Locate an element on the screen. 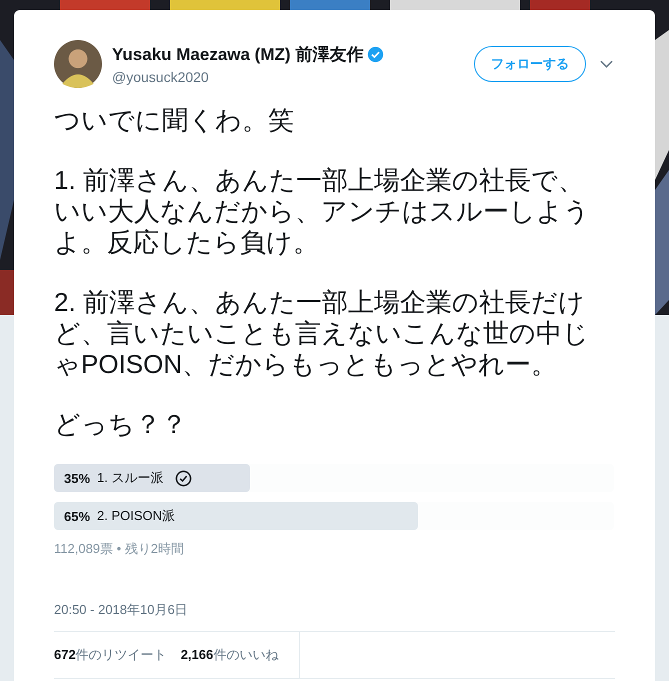  poll-percent: 35% is located at coordinates (77, 478).